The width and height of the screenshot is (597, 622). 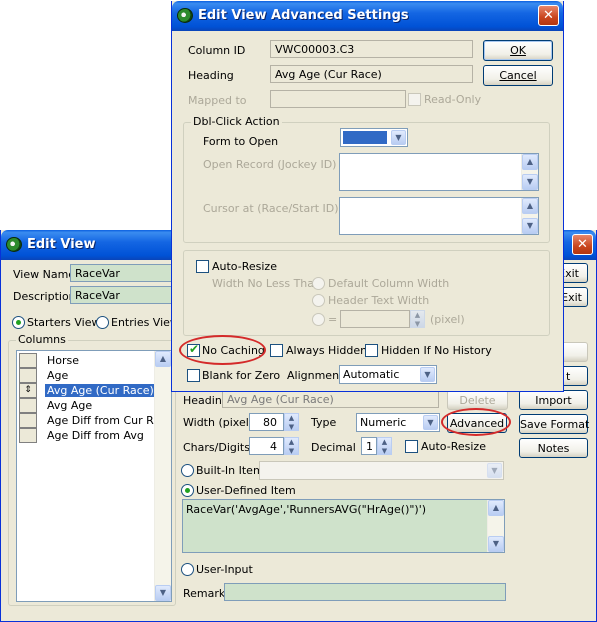 I want to click on user-defined-radio, so click(x=187, y=490).